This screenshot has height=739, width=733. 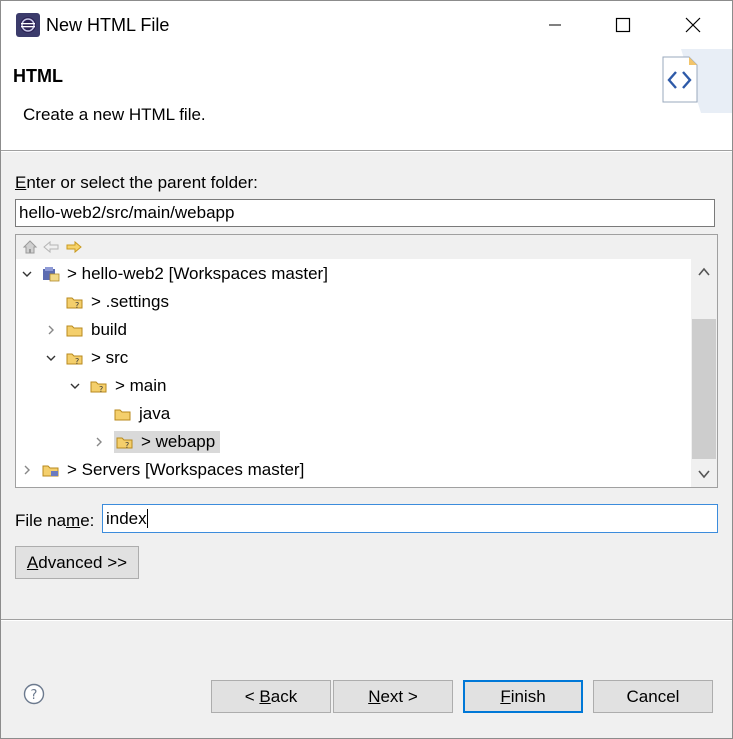 I want to click on tree-item-label: > hello-web2 [Workspaces master], so click(x=197, y=273).